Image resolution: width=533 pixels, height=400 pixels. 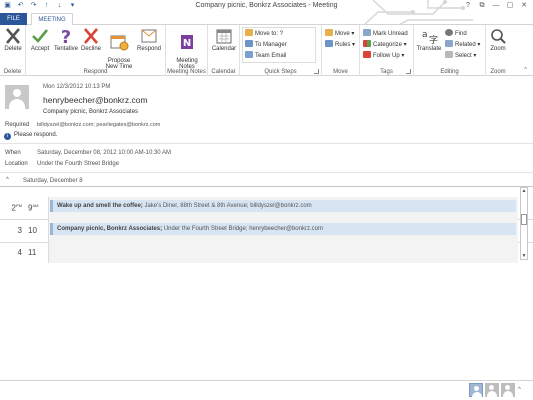 I want to click on message-date: Mon 12/3/2012 10:13 PM, so click(x=77, y=87).